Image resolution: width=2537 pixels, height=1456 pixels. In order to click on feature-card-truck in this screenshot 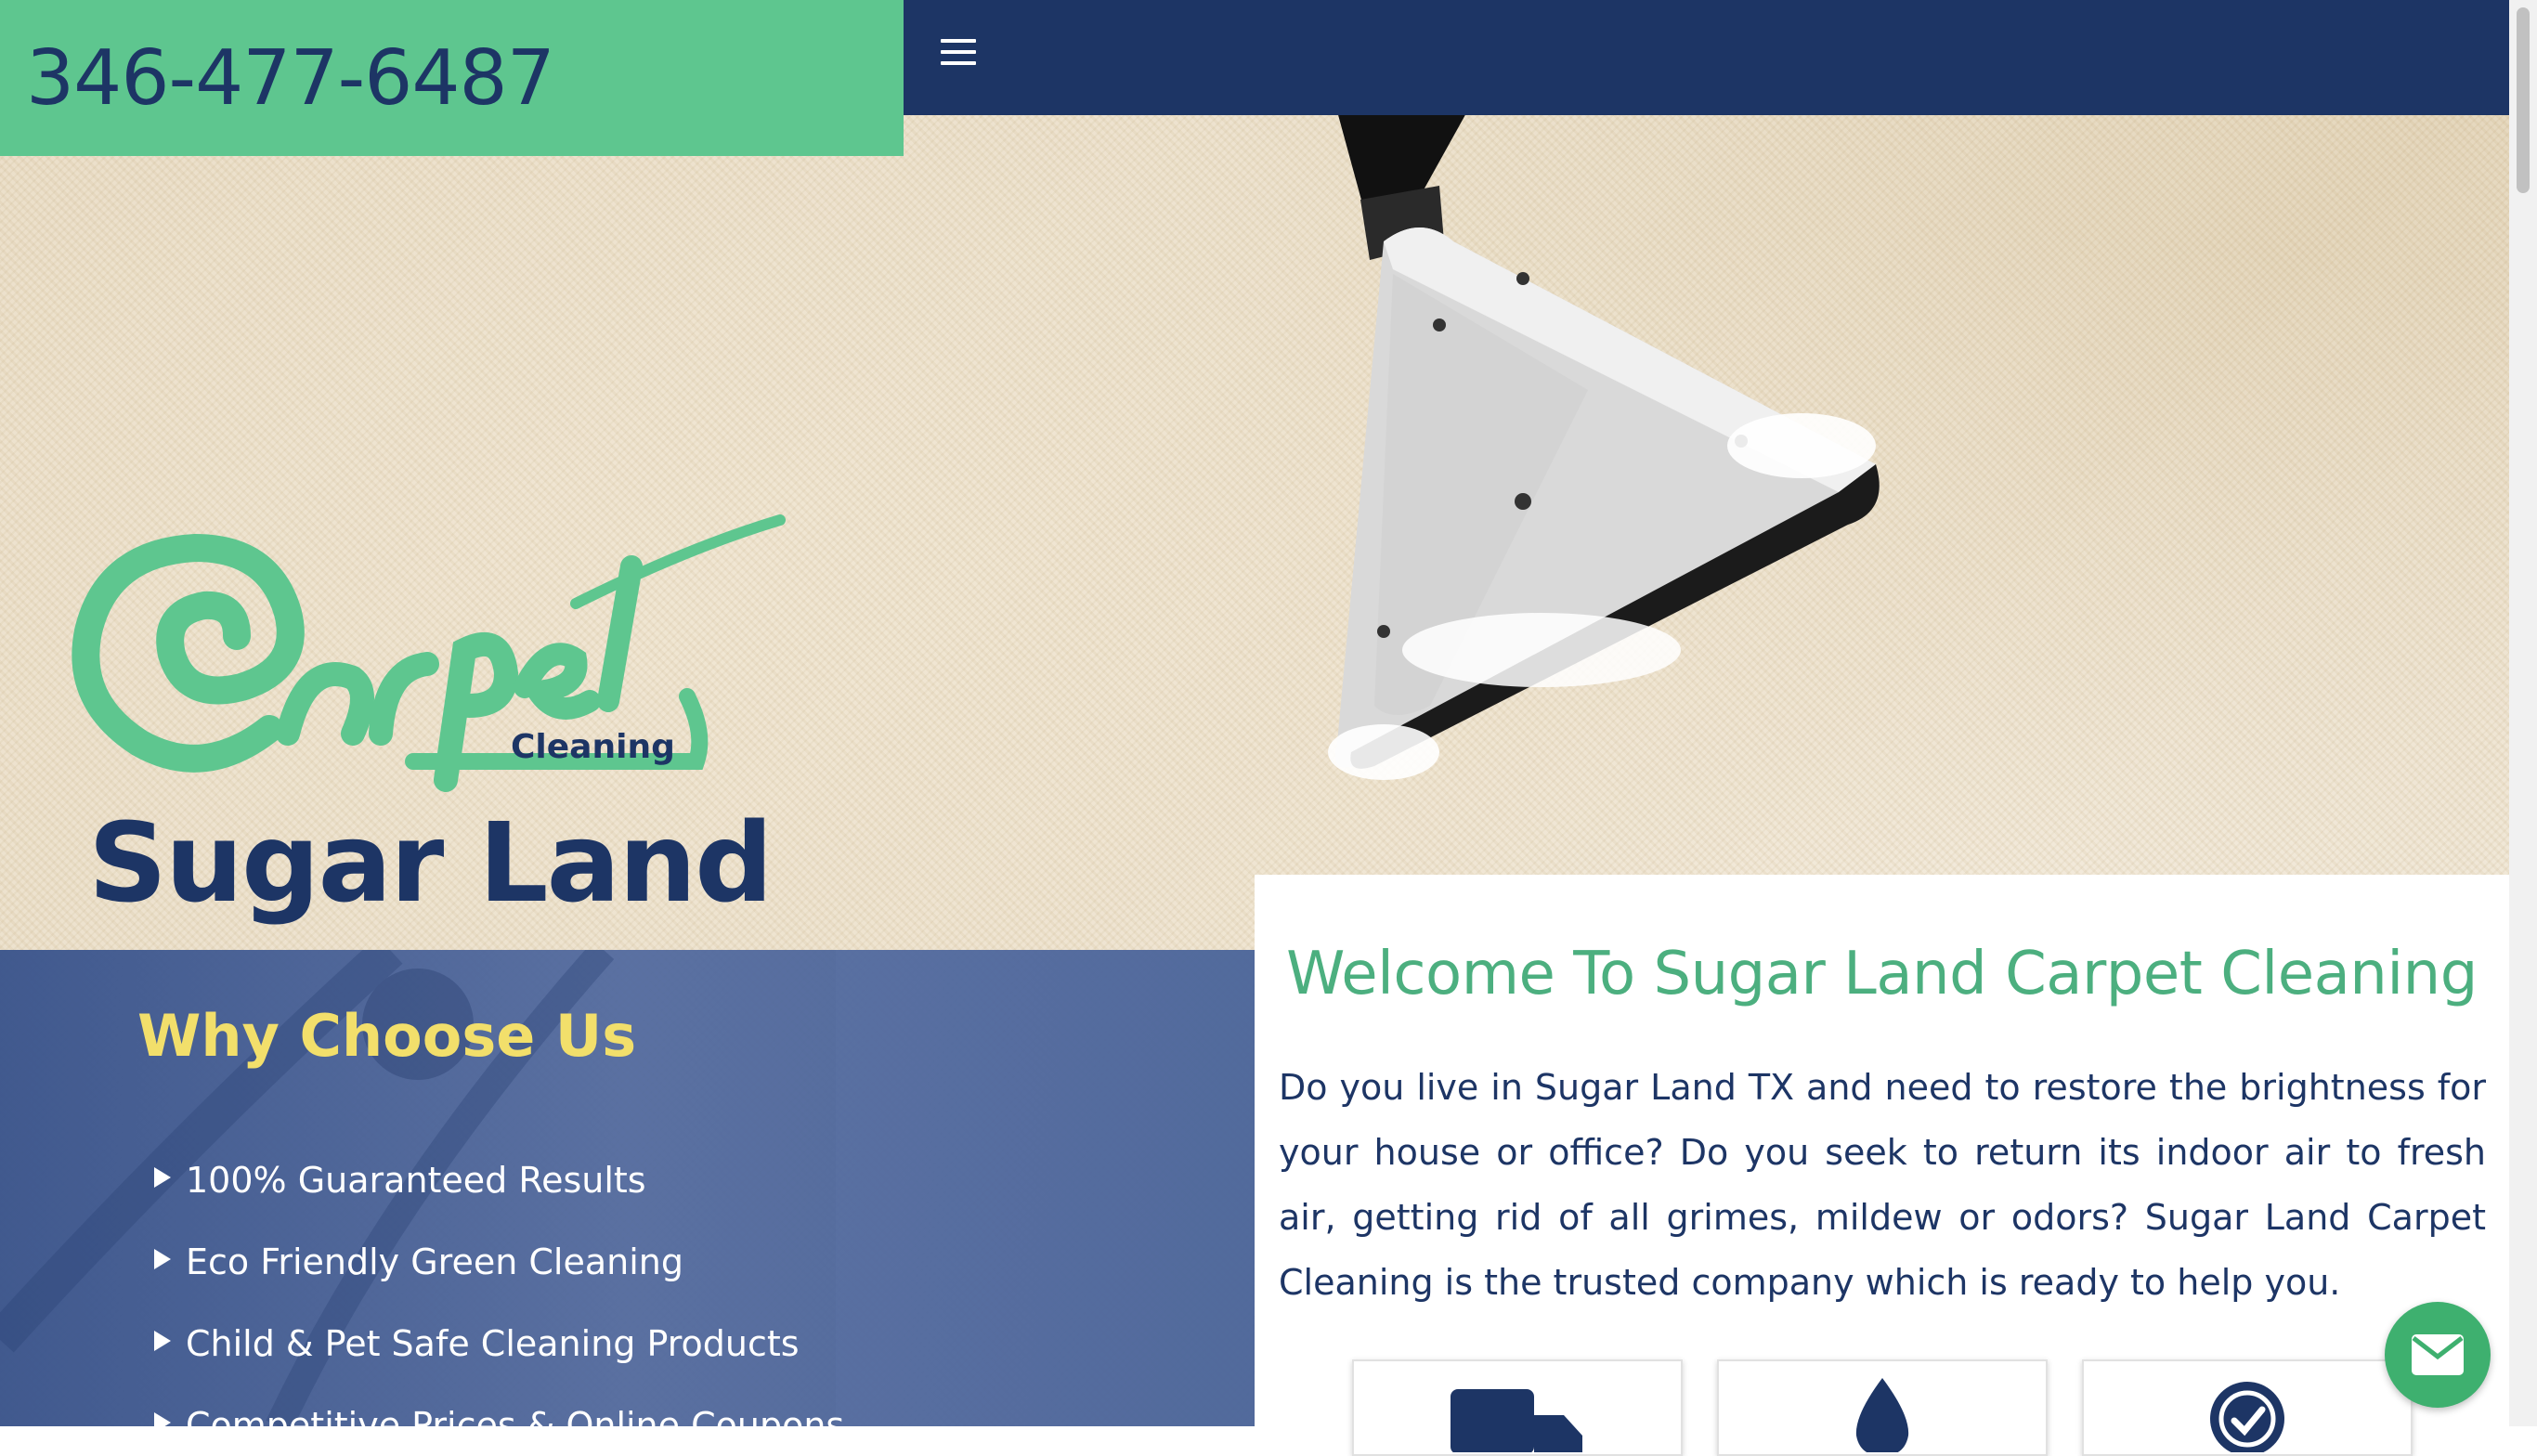, I will do `click(1517, 1407)`.